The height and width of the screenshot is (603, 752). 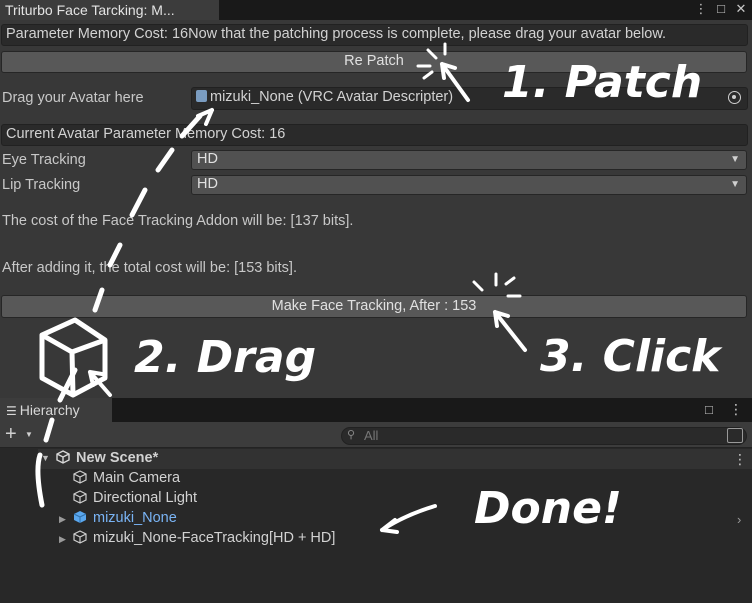 I want to click on drag-path, so click(x=119, y=310).